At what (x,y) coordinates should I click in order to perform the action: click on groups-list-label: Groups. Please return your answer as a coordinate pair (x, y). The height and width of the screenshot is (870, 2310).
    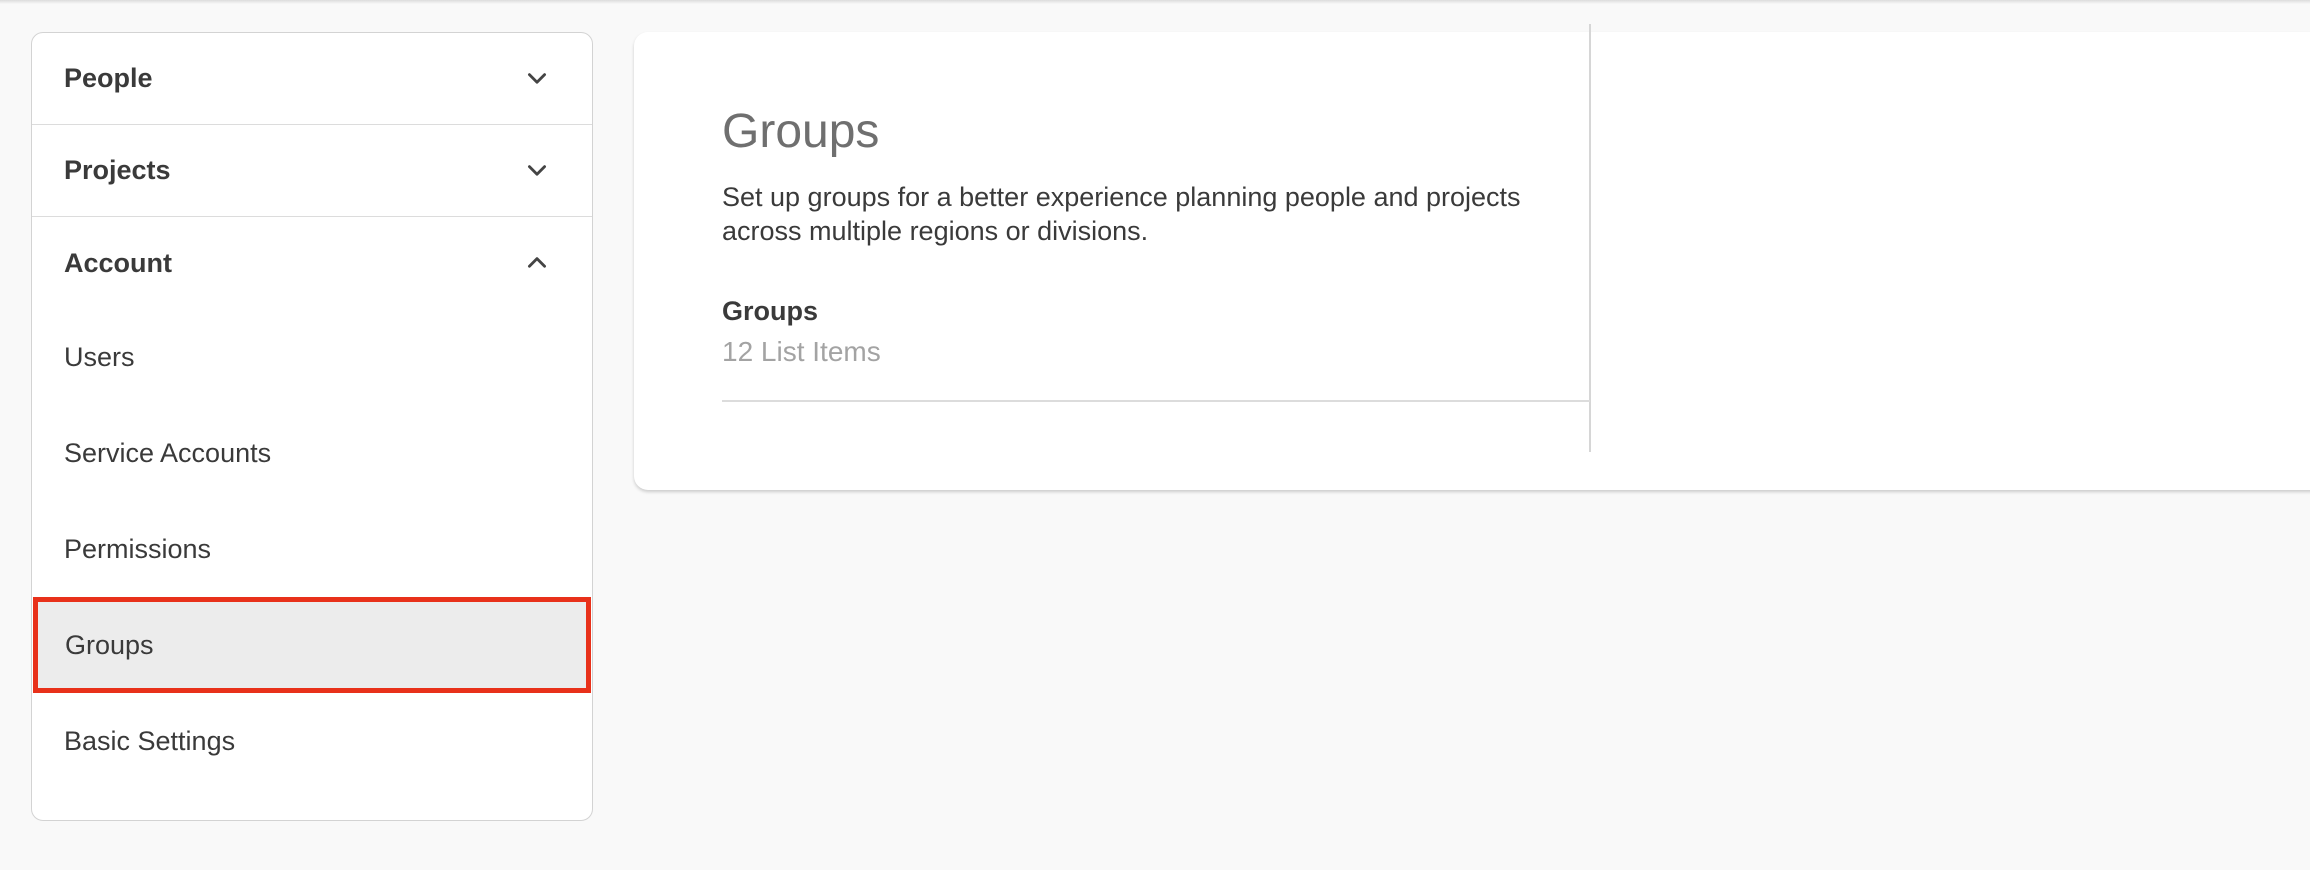
    Looking at the image, I should click on (770, 311).